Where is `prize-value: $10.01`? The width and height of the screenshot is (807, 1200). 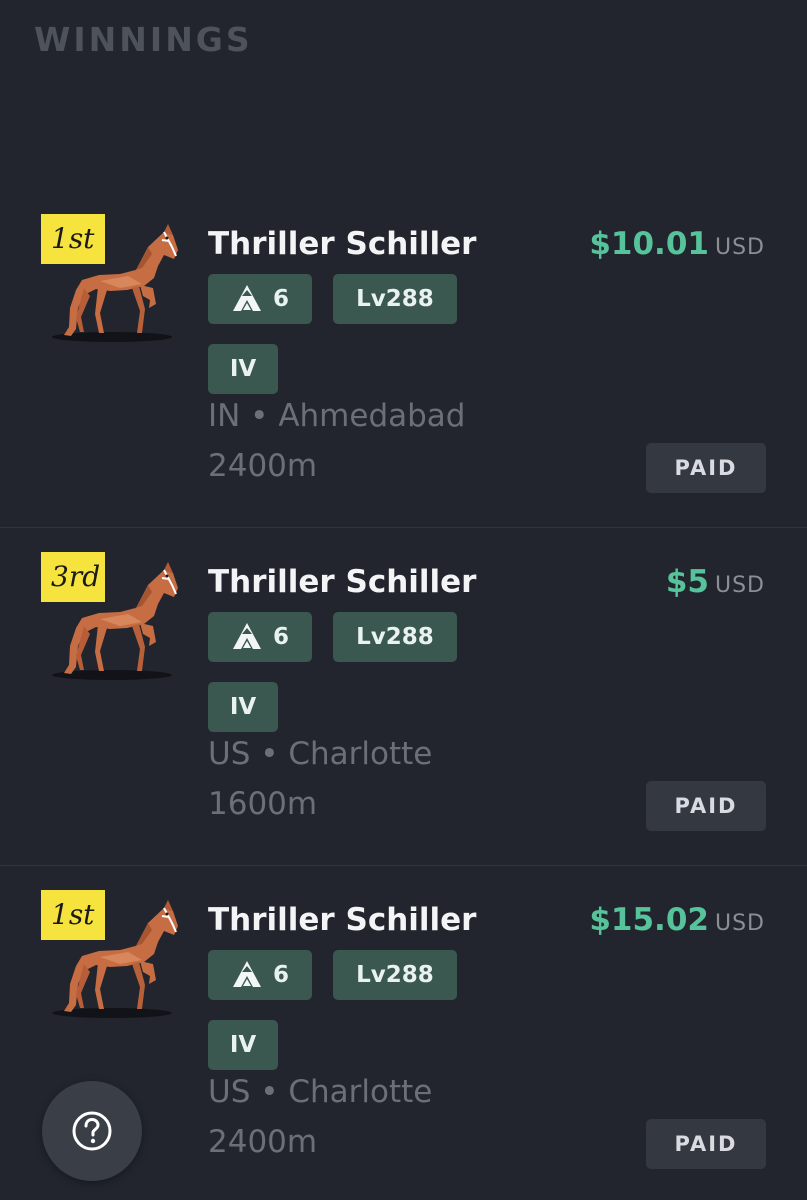
prize-value: $10.01 is located at coordinates (649, 244).